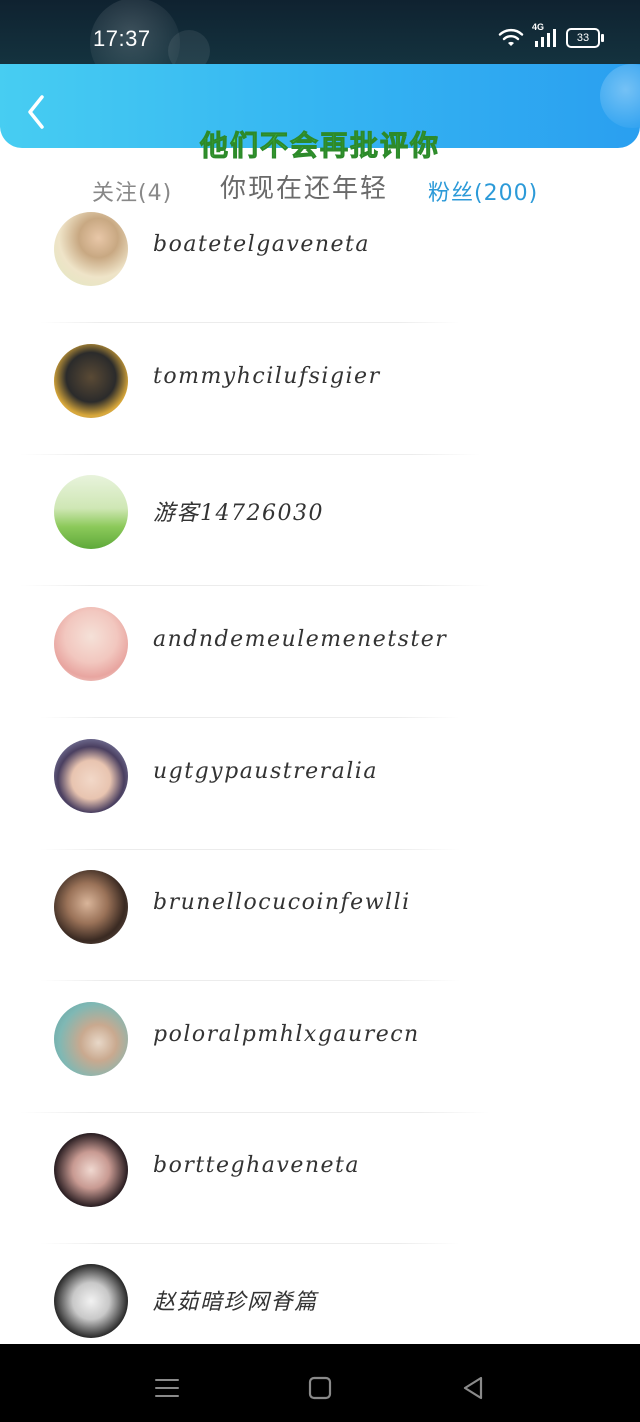 Image resolution: width=640 pixels, height=1422 pixels. I want to click on list-item: boatetelgaveneta, so click(320, 260).